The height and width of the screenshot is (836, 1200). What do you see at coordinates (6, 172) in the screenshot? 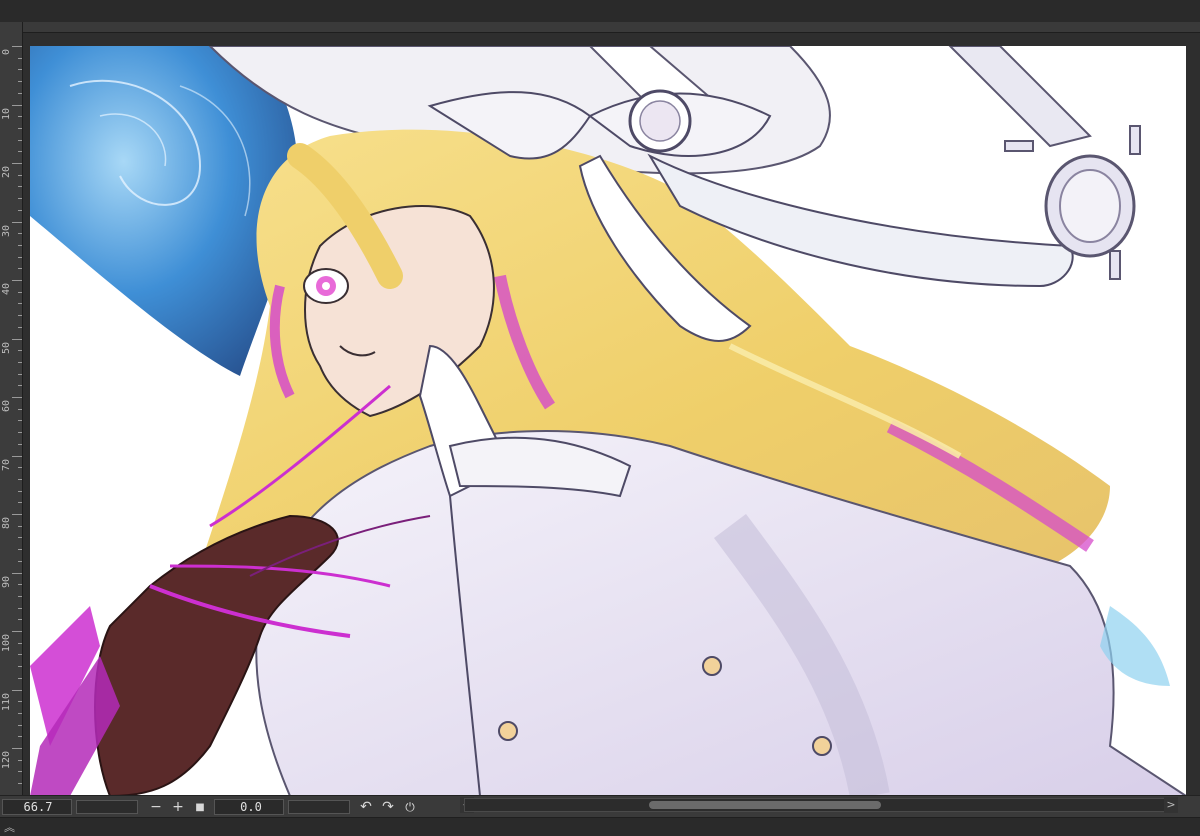
I see `ruler-label: 20` at bounding box center [6, 172].